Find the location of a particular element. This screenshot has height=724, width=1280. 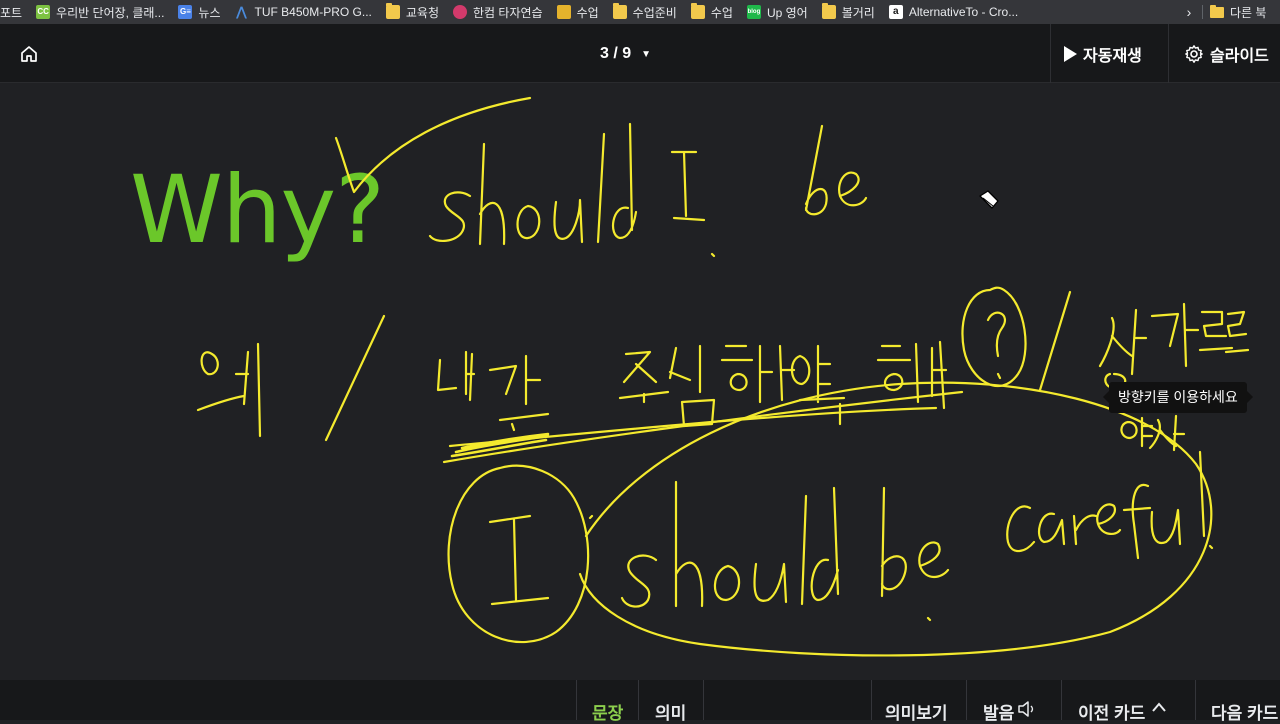

bookmark-label: Up 영어 is located at coordinates (787, 12).